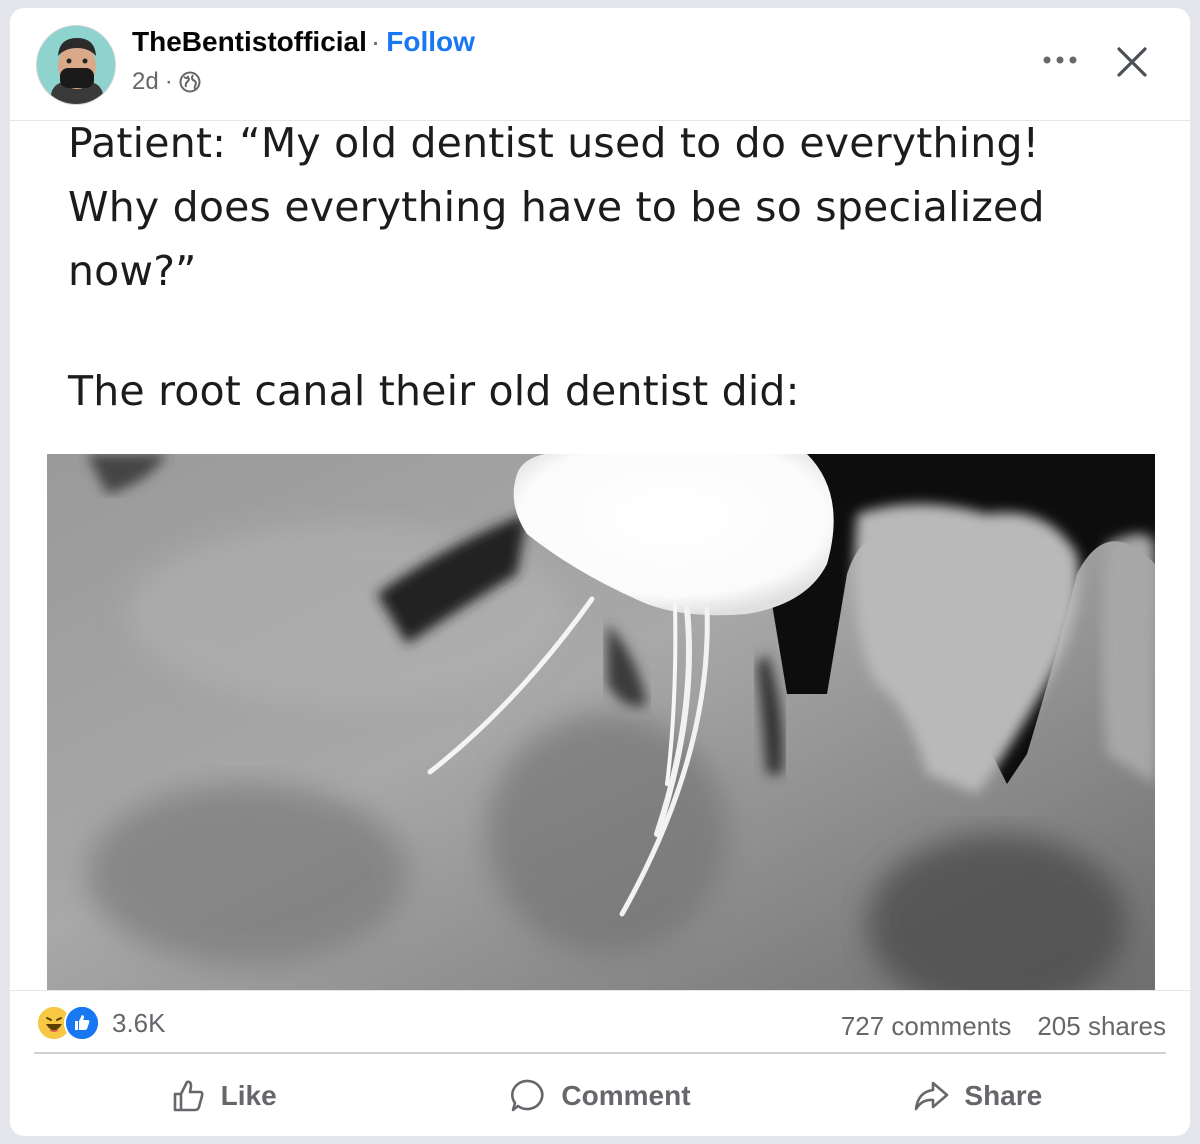 This screenshot has height=1144, width=1200. I want to click on comments-count-link: 727 comments, so click(926, 1026).